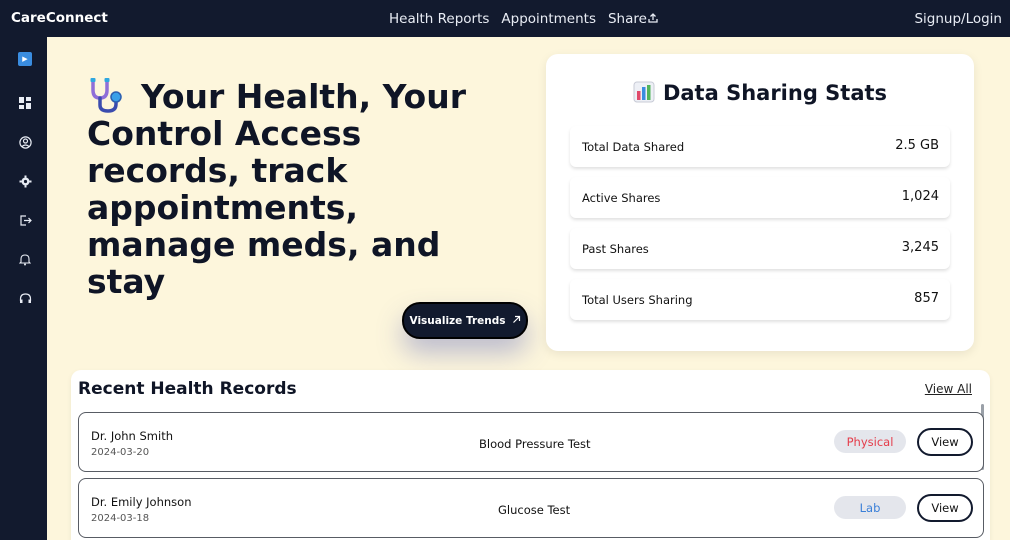 Image resolution: width=1010 pixels, height=540 pixels. Describe the element at coordinates (920, 196) in the screenshot. I see `stat-value: 1,024` at that location.